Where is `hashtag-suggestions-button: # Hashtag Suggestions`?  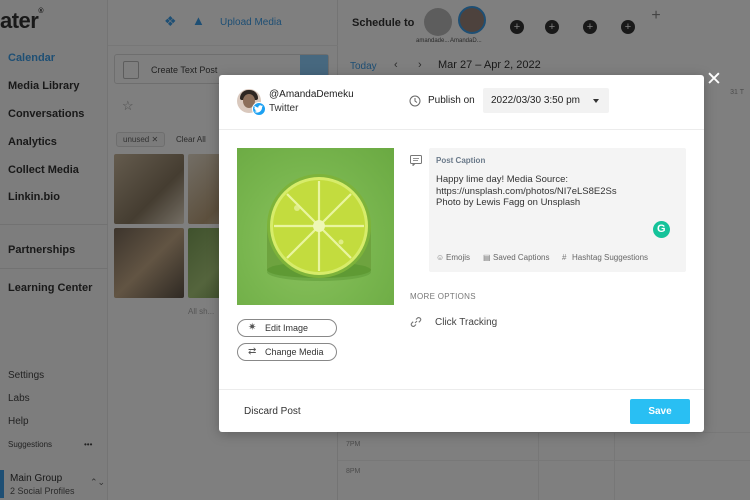 hashtag-suggestions-button: # Hashtag Suggestions is located at coordinates (605, 257).